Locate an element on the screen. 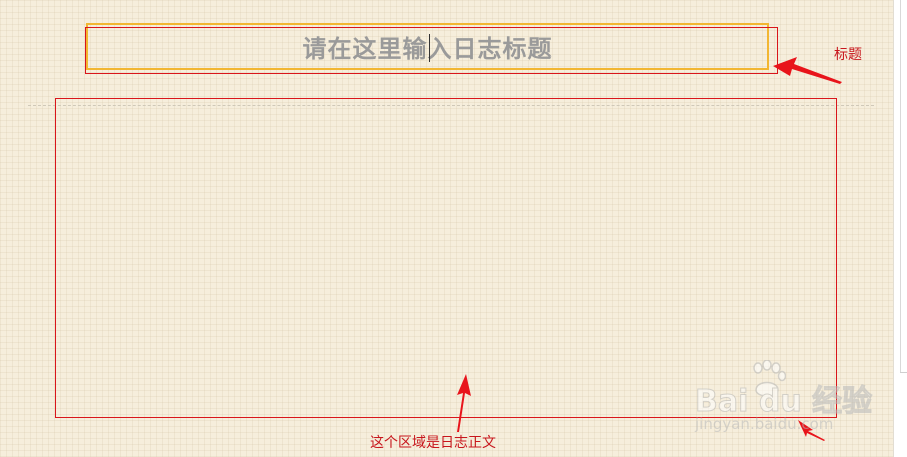  watermark-logo-text: Bai du 经验 is located at coordinates (783, 402).